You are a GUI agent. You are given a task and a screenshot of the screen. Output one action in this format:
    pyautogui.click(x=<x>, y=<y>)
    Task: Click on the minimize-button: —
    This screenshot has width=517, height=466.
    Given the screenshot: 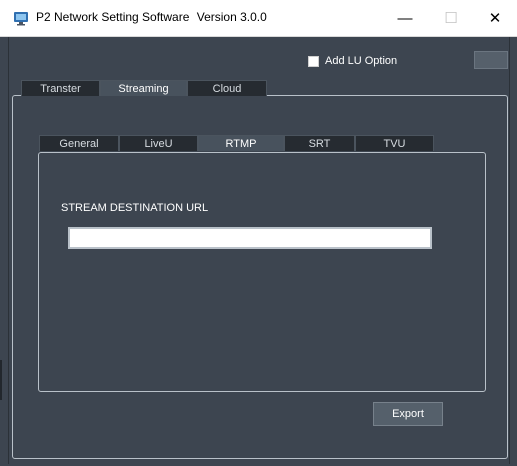 What is the action you would take?
    pyautogui.click(x=405, y=18)
    